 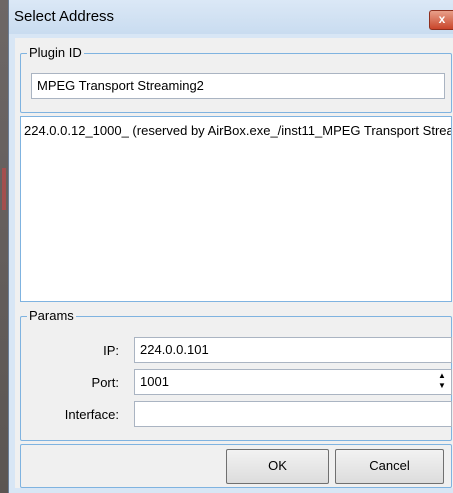 I want to click on dialog-title: Select Address, so click(x=64, y=16).